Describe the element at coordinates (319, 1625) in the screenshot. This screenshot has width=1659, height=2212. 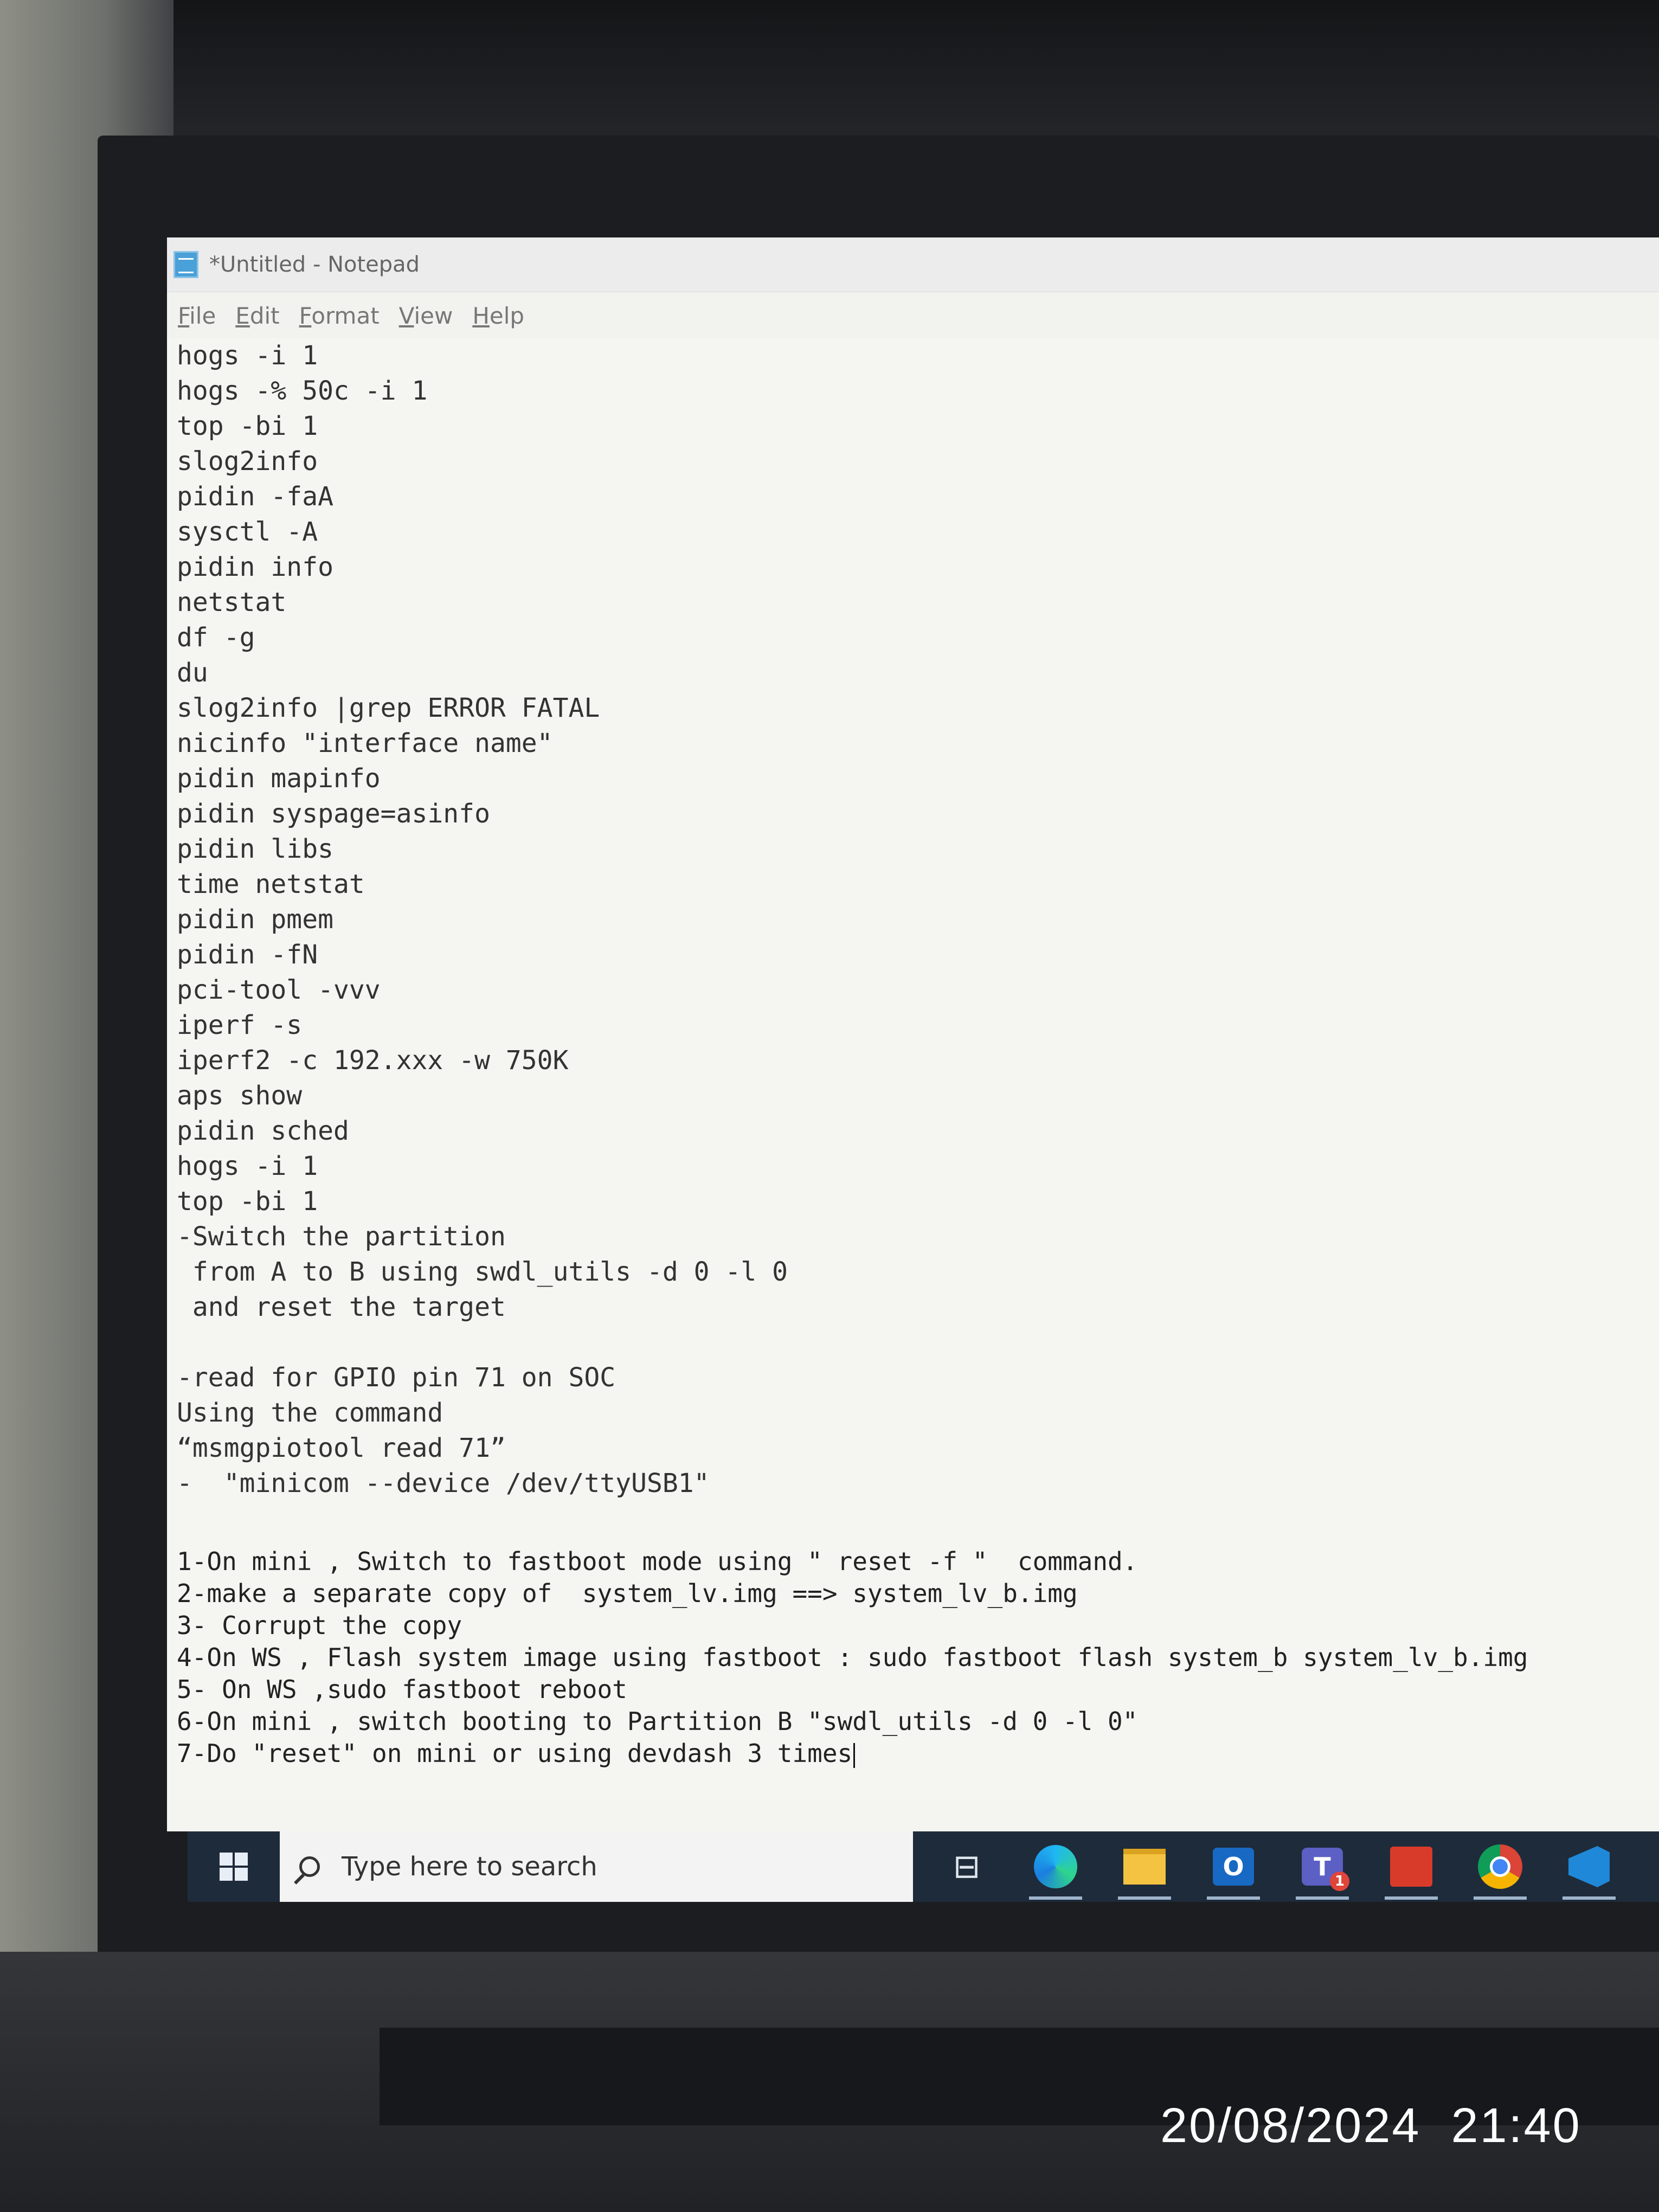
I see `editor-step-line: 3- Corrupt the copy` at that location.